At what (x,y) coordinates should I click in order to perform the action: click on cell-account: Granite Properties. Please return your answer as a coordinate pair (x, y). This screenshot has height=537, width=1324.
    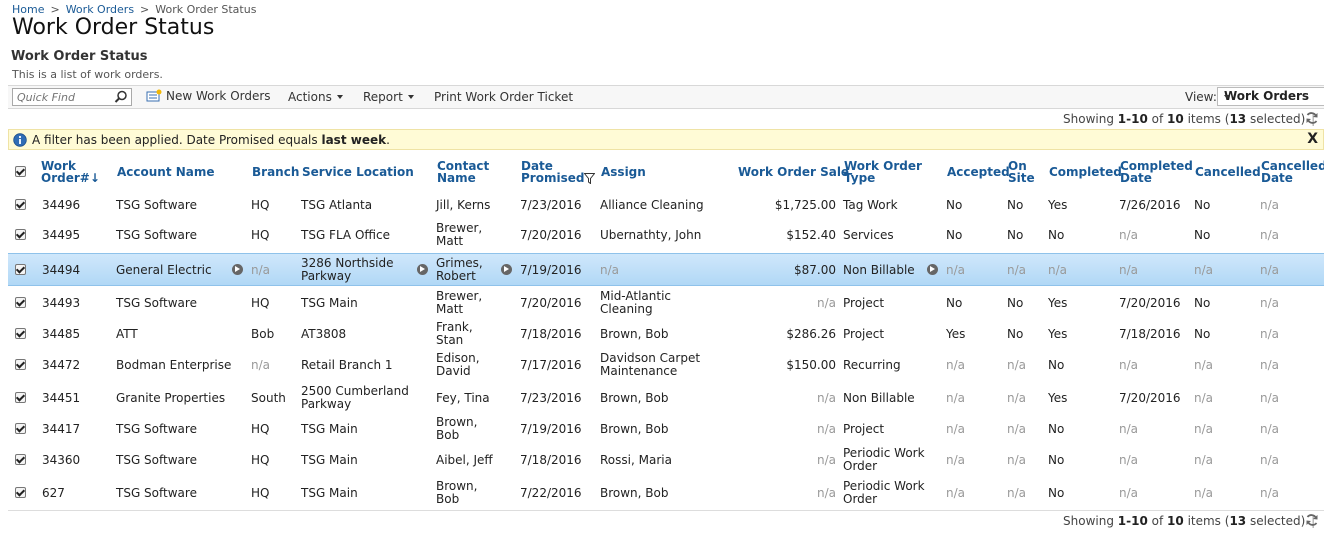
    Looking at the image, I should click on (171, 397).